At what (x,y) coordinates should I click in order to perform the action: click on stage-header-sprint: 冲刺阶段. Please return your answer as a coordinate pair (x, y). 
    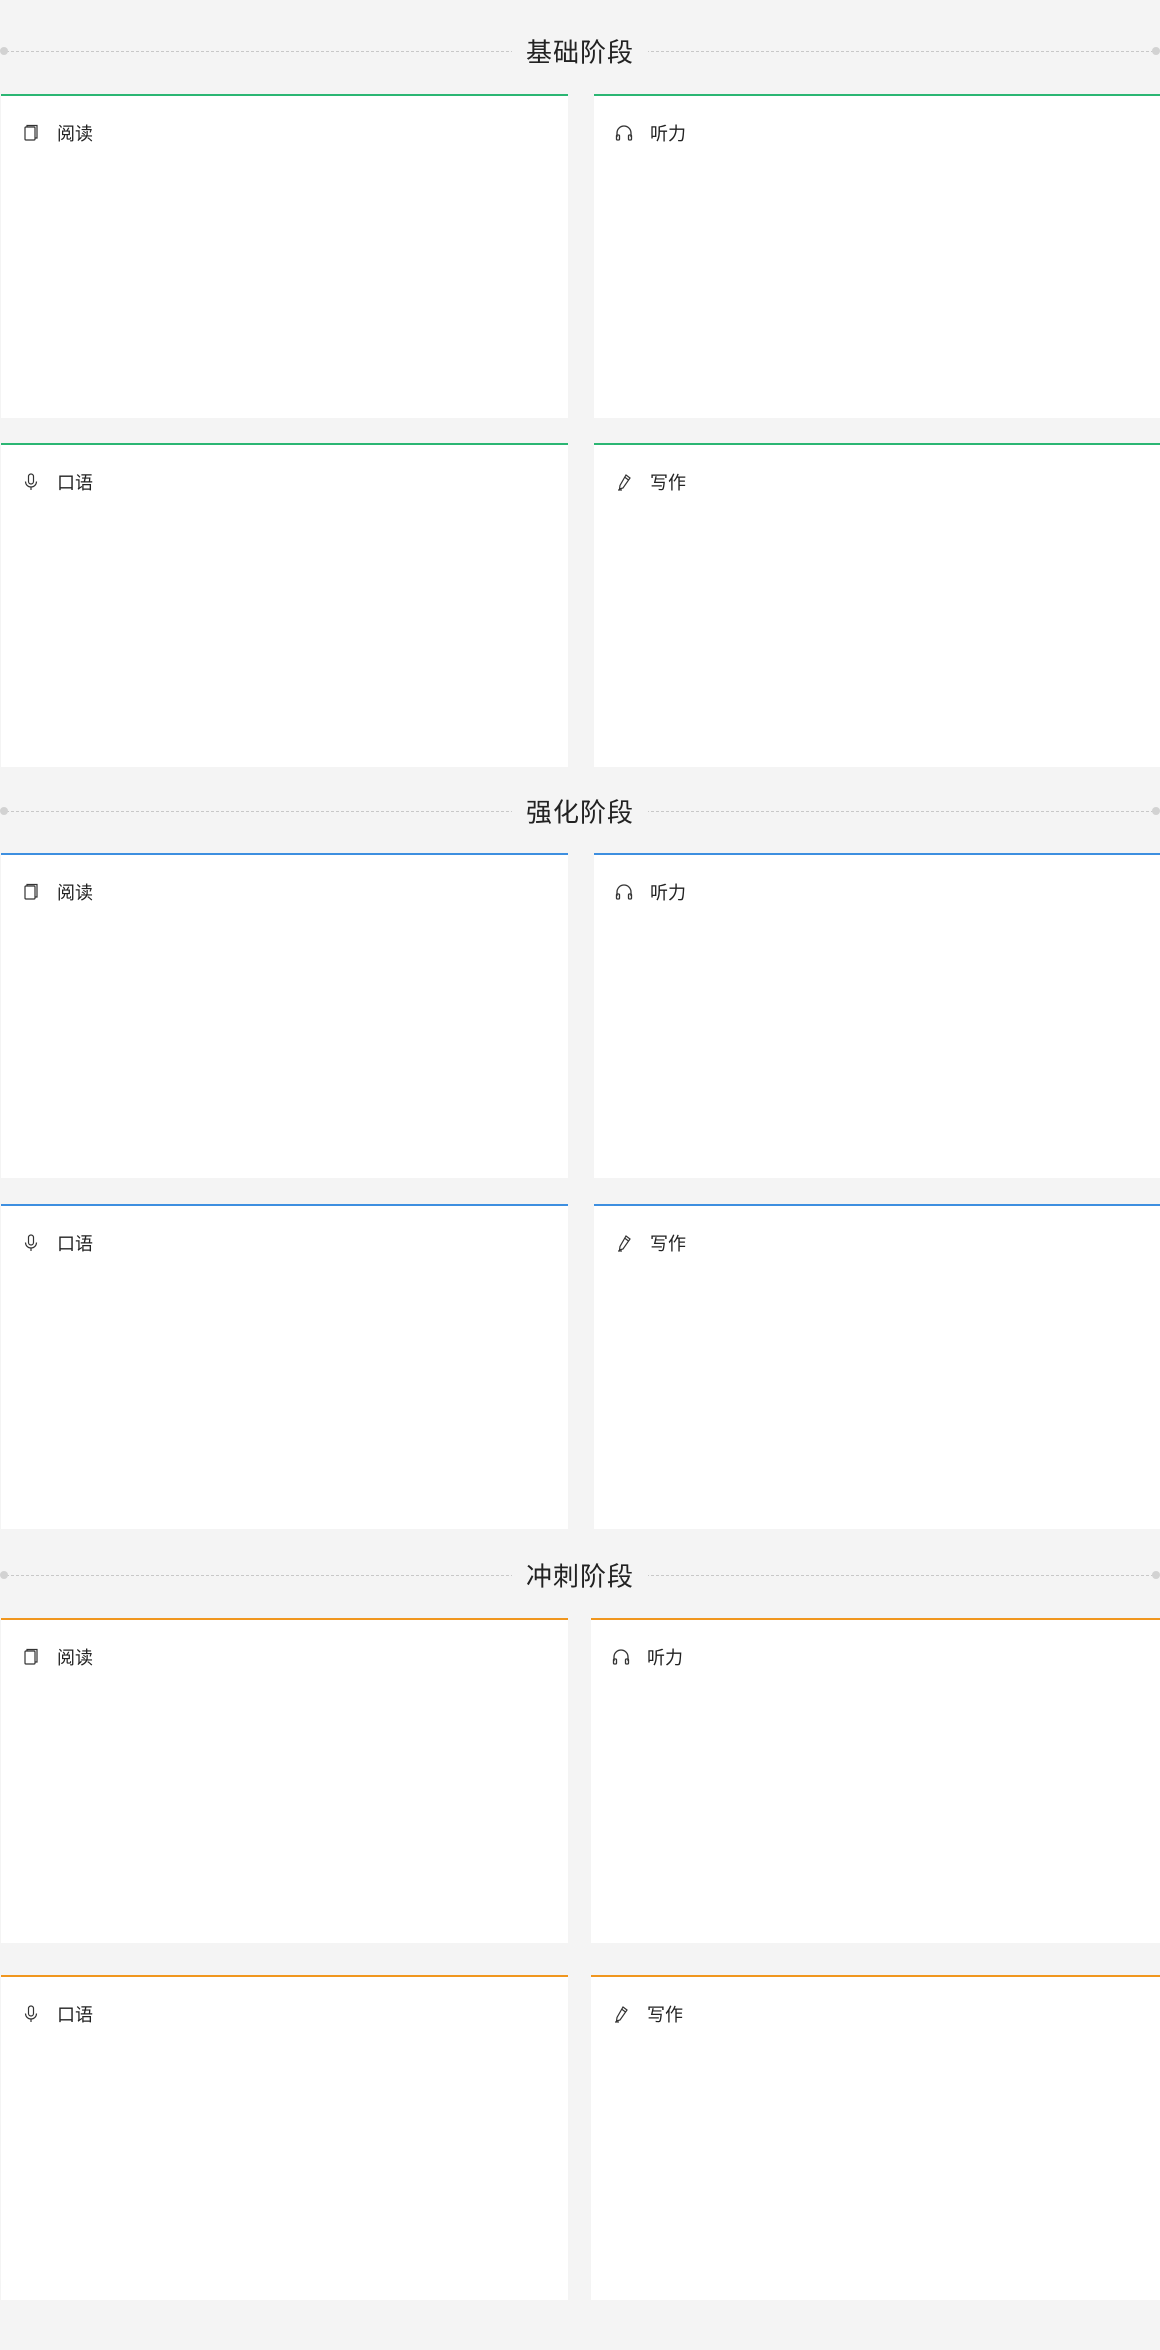
    Looking at the image, I should click on (580, 1575).